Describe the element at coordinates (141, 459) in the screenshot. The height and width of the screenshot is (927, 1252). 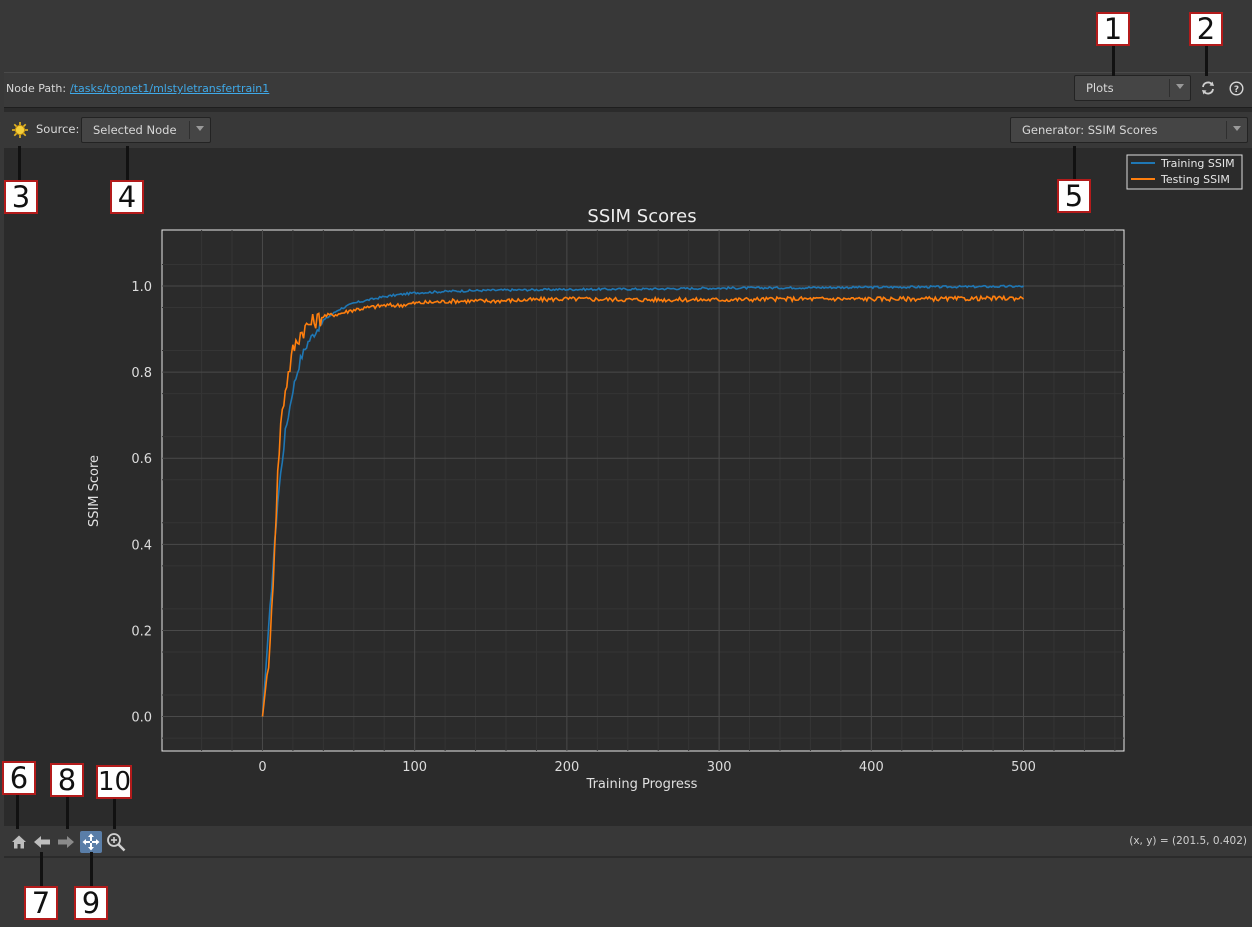
I see `y-tick-label: 0.6` at that location.